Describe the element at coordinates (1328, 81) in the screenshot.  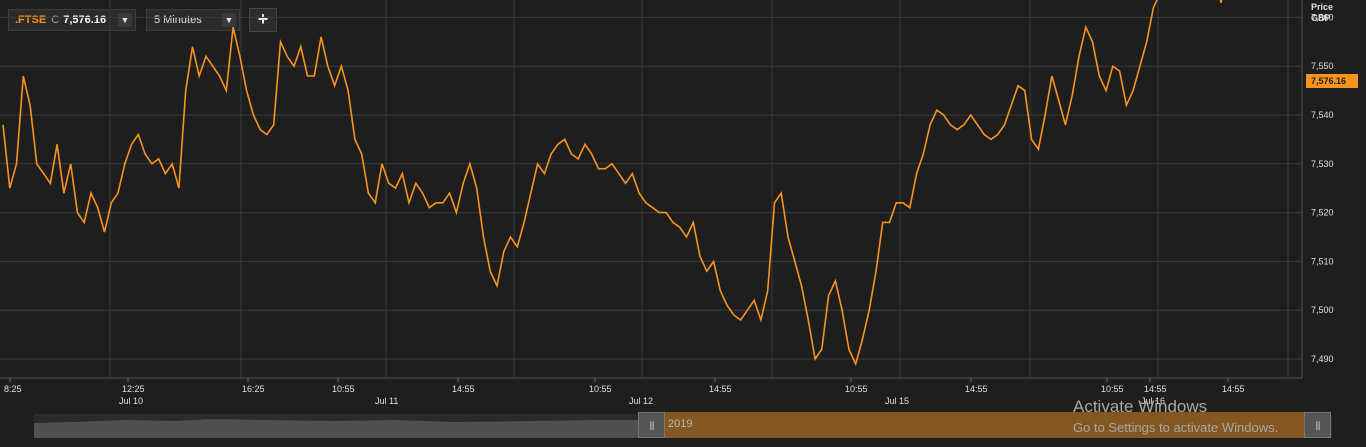
I see `current-price-tag: 7,576.16` at that location.